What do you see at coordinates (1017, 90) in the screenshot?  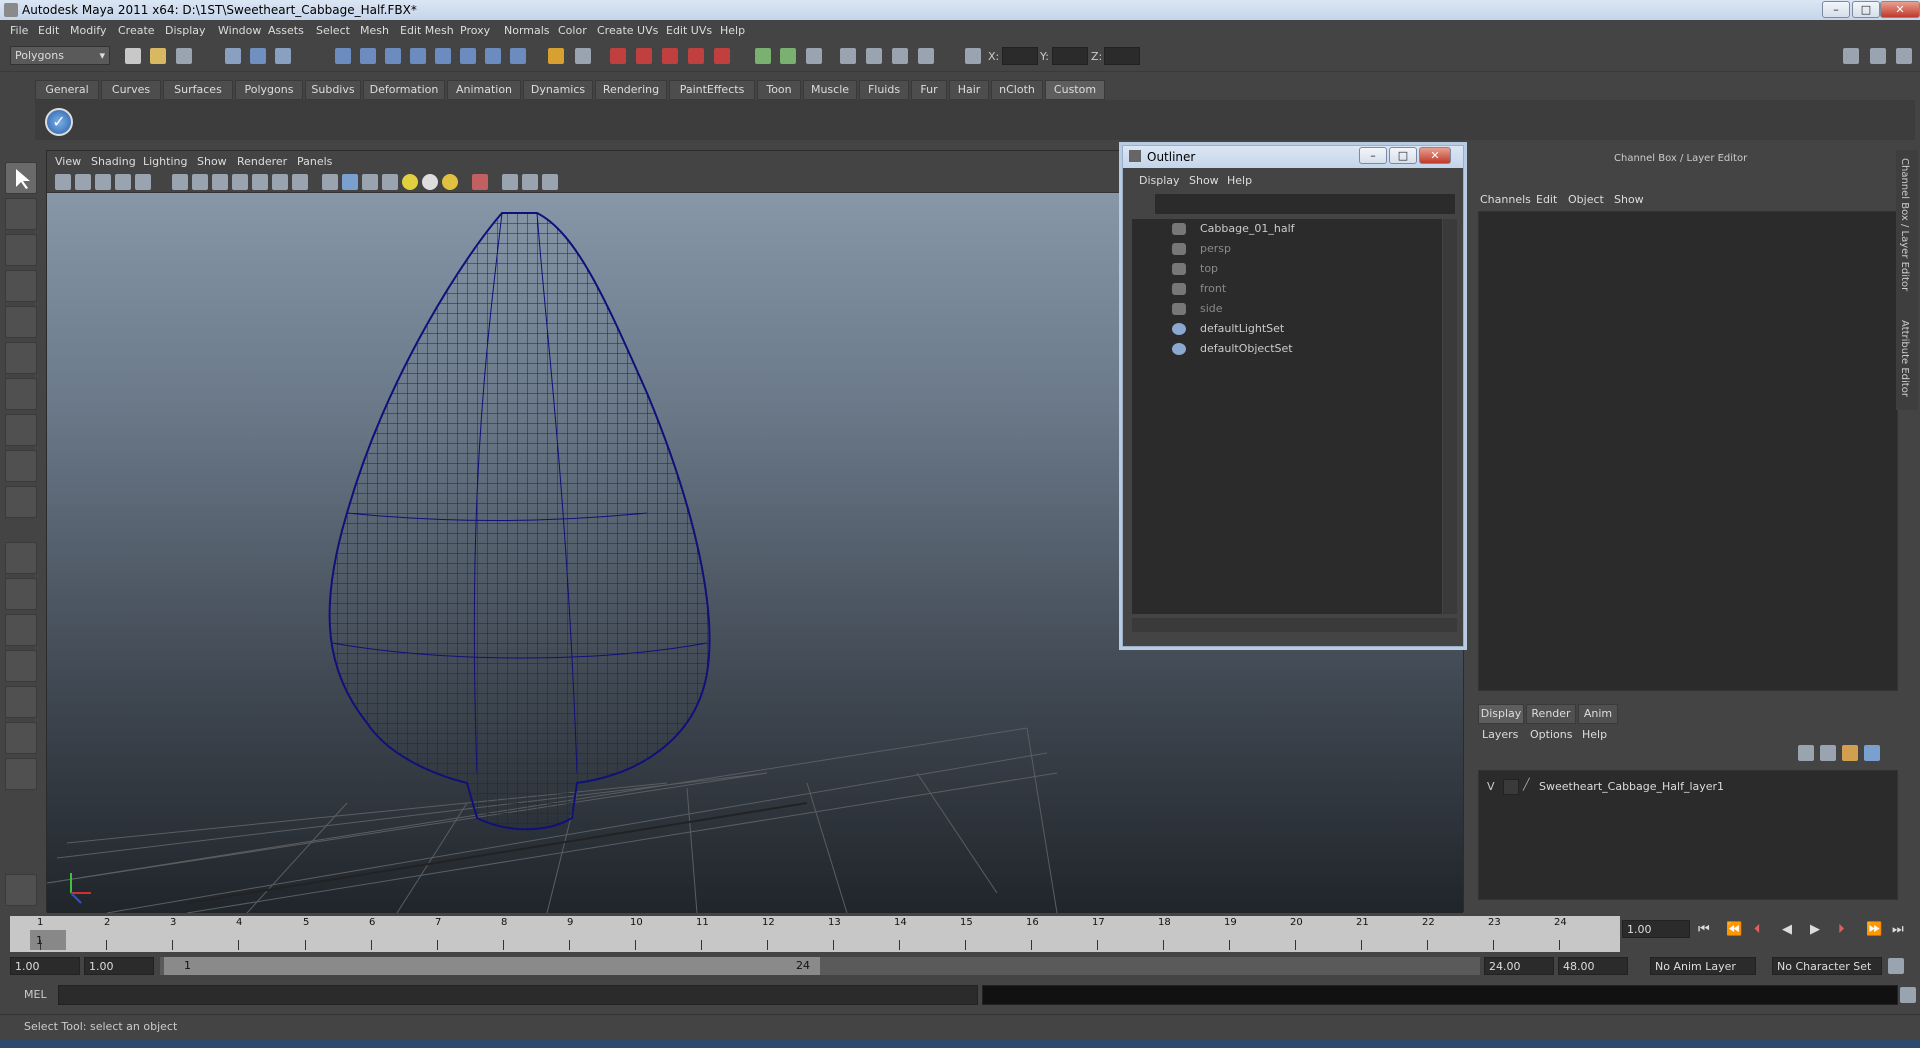 I see `shelf-tab-ncloth: nCloth` at bounding box center [1017, 90].